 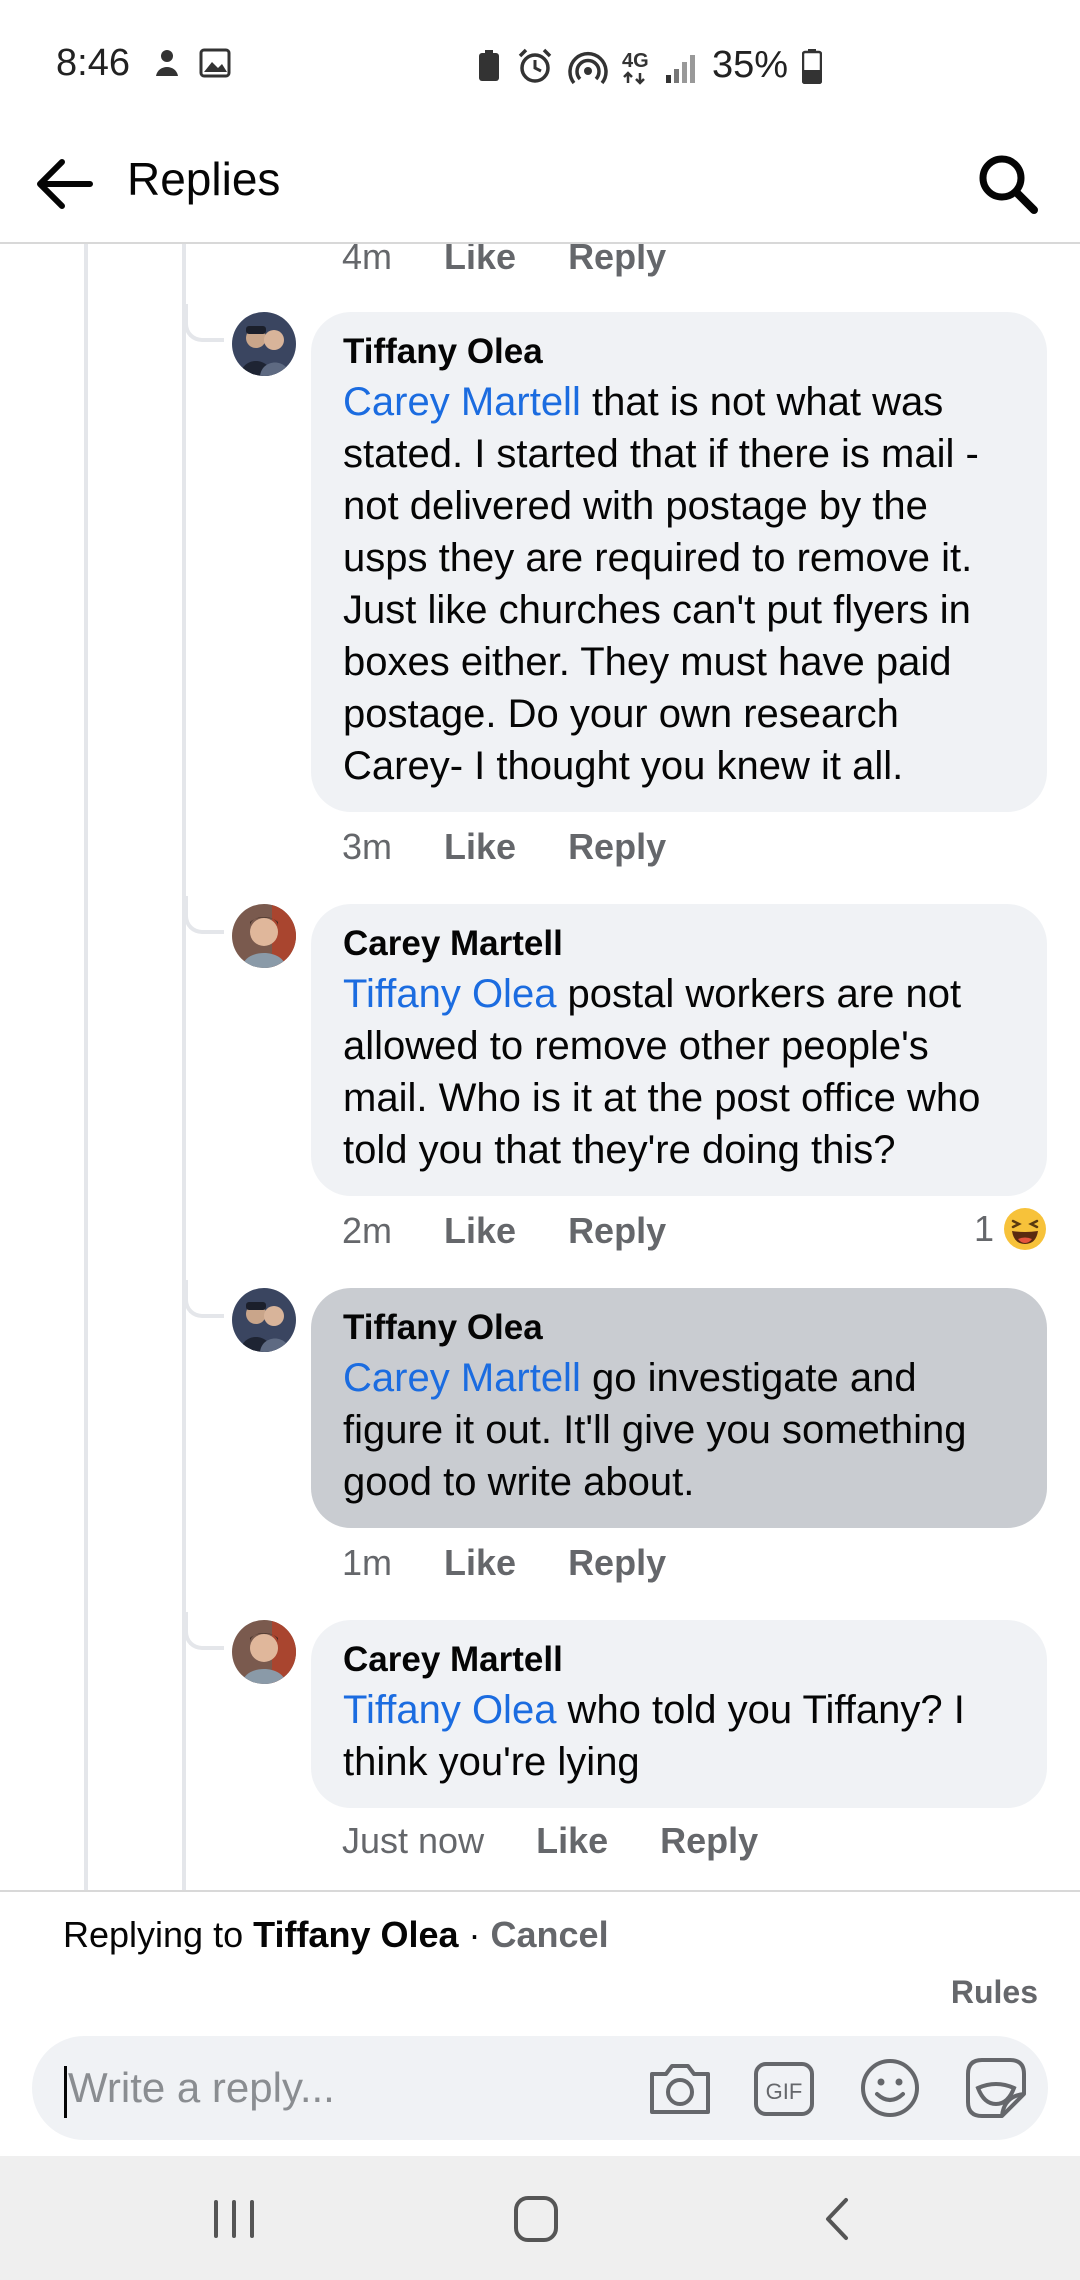 I want to click on laughing-reaction-icon, so click(x=1025, y=1229).